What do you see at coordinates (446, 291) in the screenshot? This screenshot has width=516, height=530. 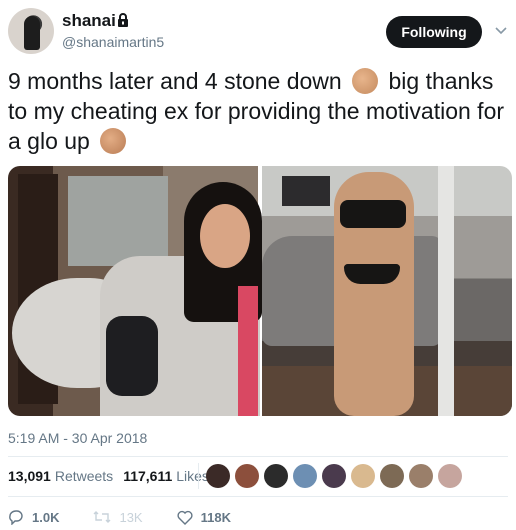 I see `photo-mirror-frame` at bounding box center [446, 291].